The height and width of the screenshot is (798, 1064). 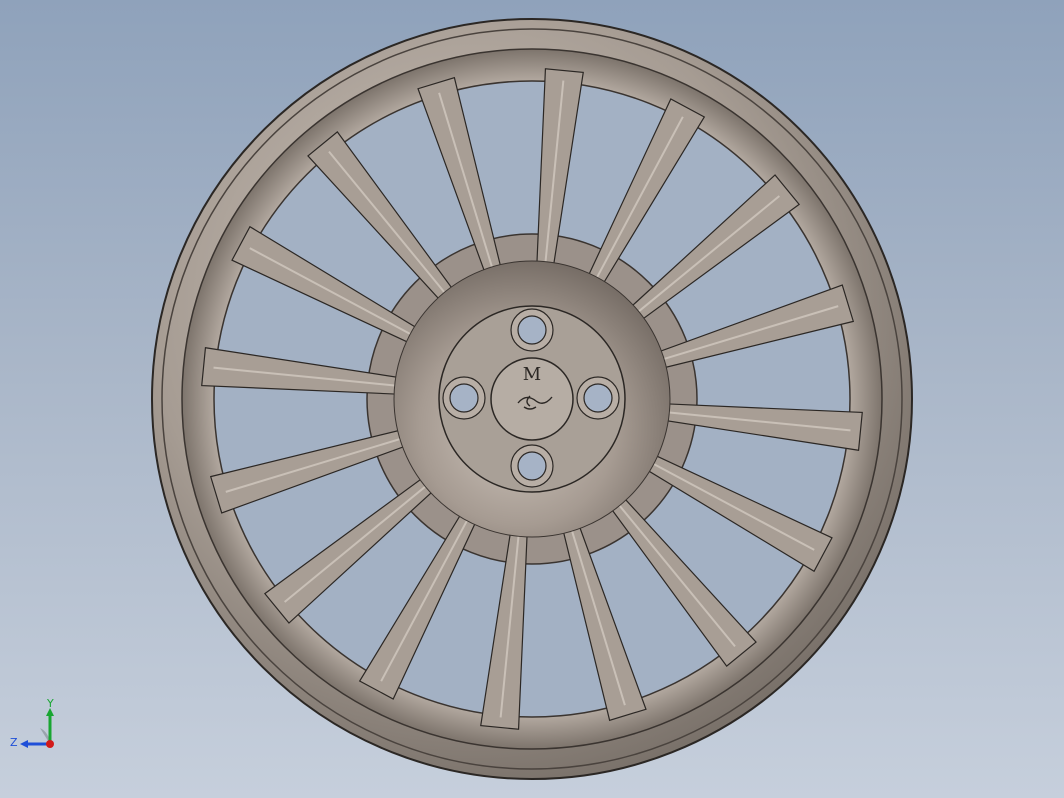 I want to click on z-axis-label: Z, so click(x=14, y=742).